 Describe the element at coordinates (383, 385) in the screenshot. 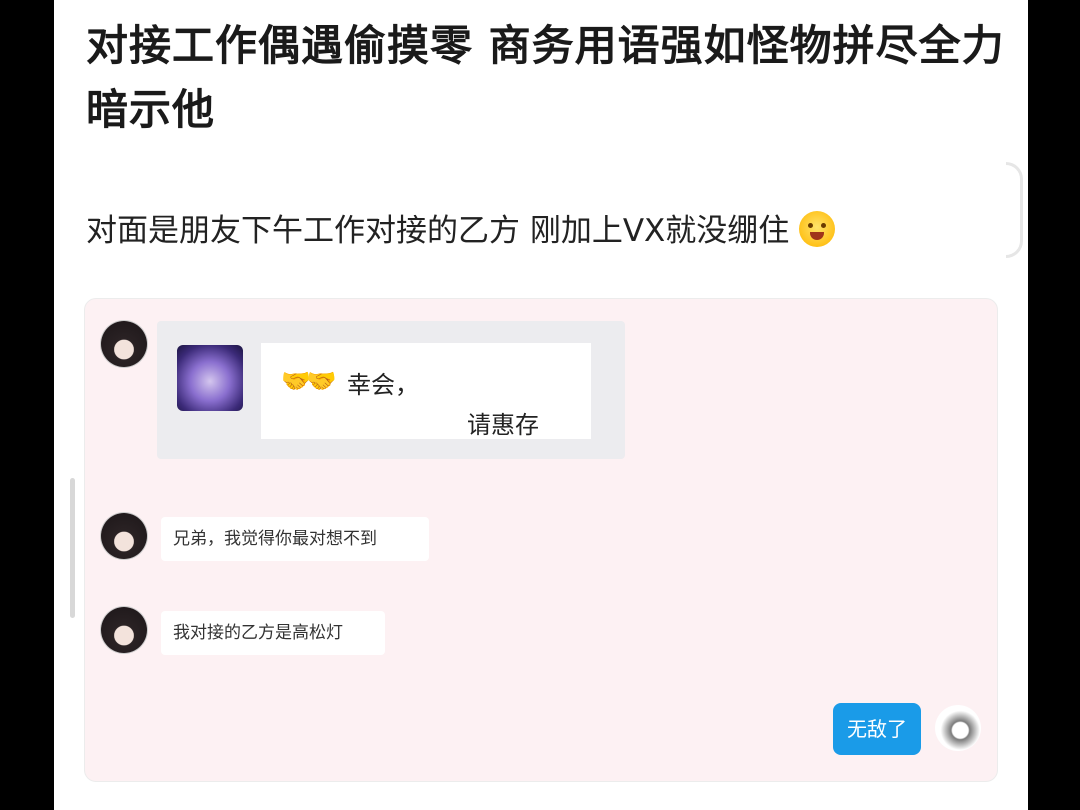

I see `card-greeting: 幸会，` at that location.